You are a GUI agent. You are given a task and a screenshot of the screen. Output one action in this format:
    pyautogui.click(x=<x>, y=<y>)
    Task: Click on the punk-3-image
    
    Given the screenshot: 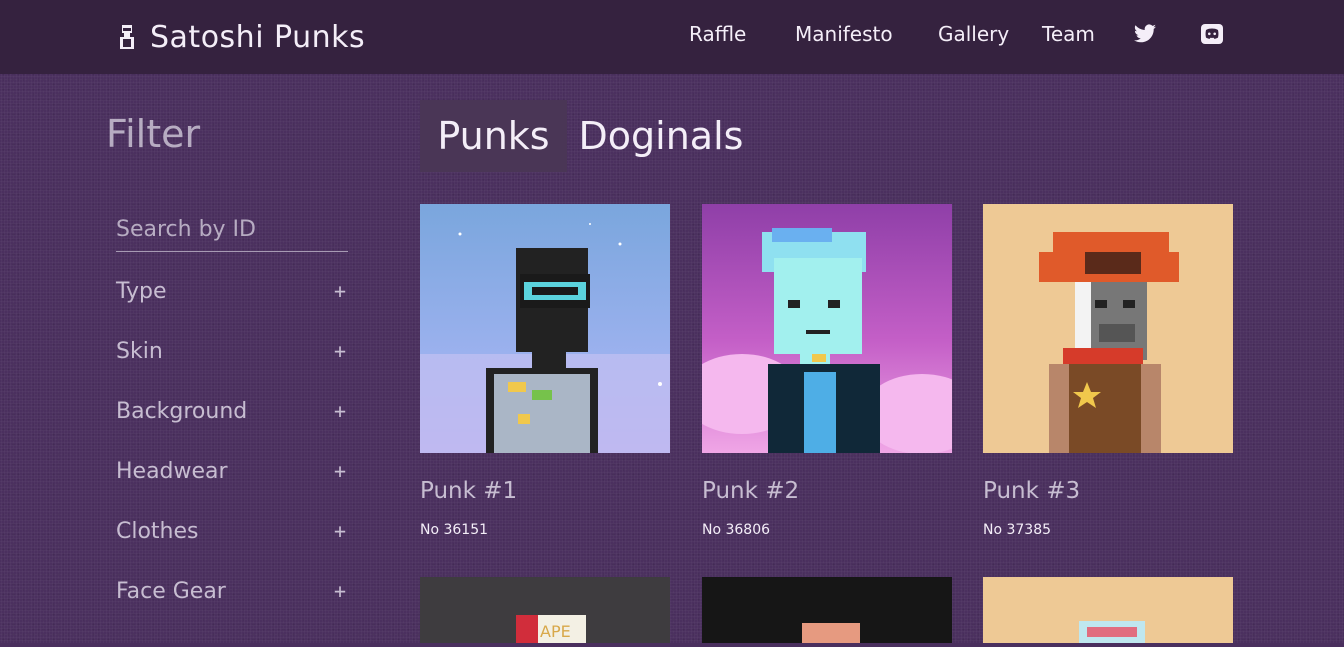 What is the action you would take?
    pyautogui.click(x=1108, y=328)
    